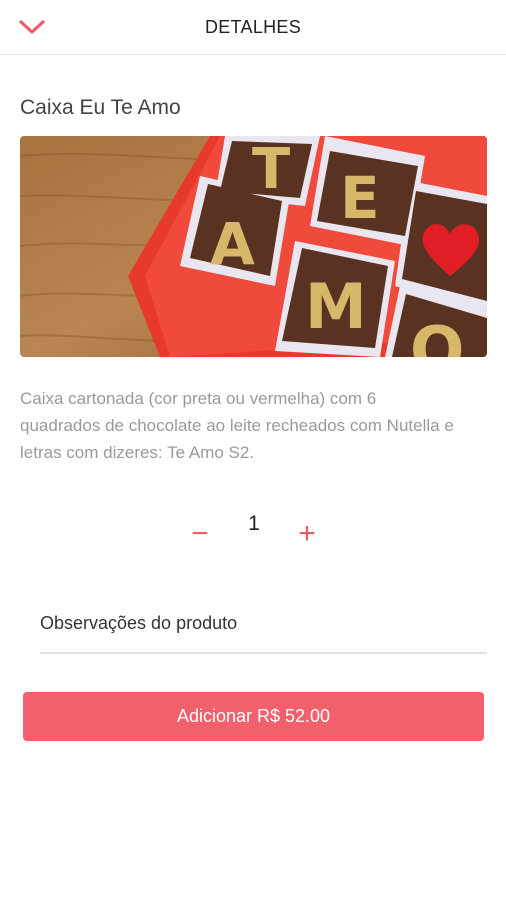 The height and width of the screenshot is (900, 506). What do you see at coordinates (100, 107) in the screenshot?
I see `product-name: Caixa Eu Te Amo` at bounding box center [100, 107].